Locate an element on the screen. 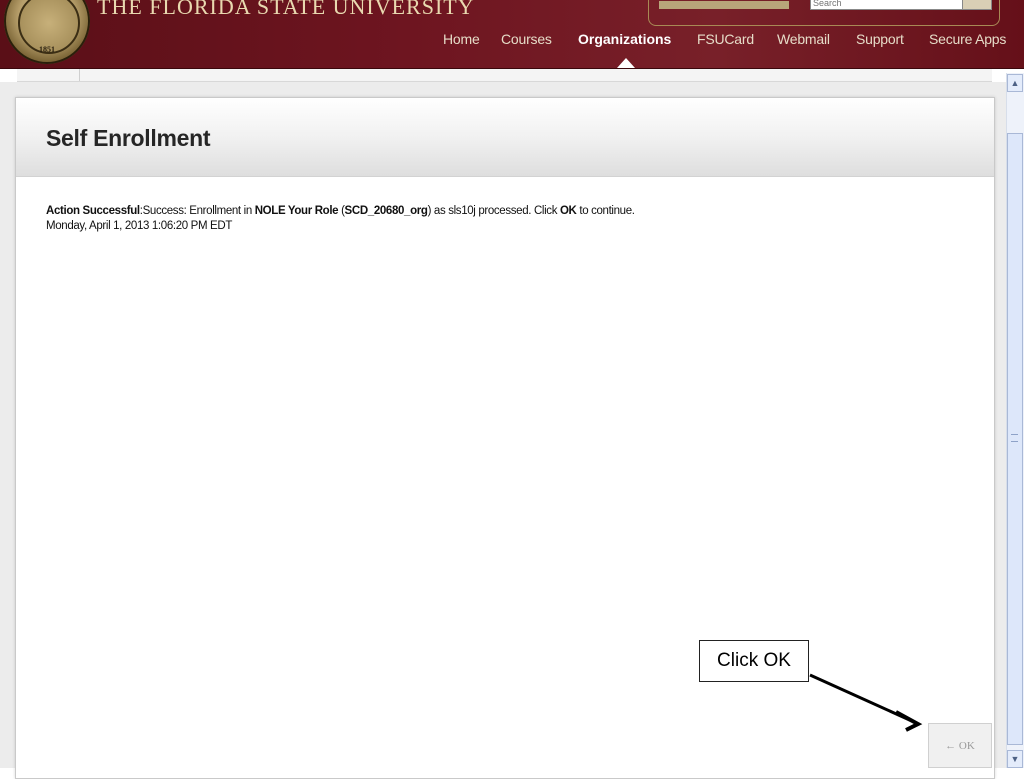  university-title: THE FLORIDA STATE UNIVERSITY is located at coordinates (286, 10).